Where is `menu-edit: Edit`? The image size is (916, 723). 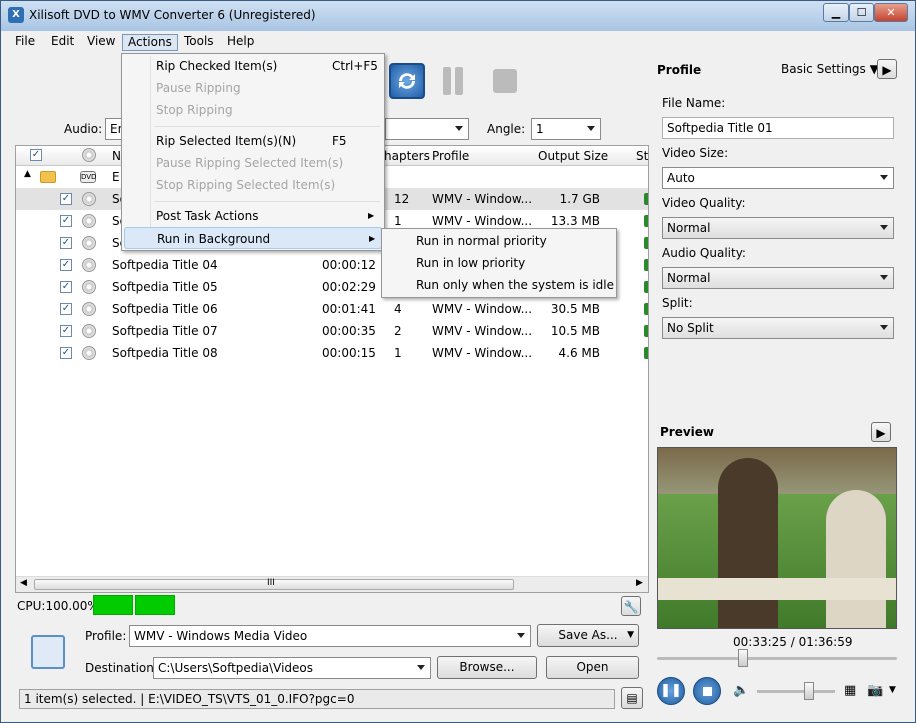 menu-edit: Edit is located at coordinates (62, 42).